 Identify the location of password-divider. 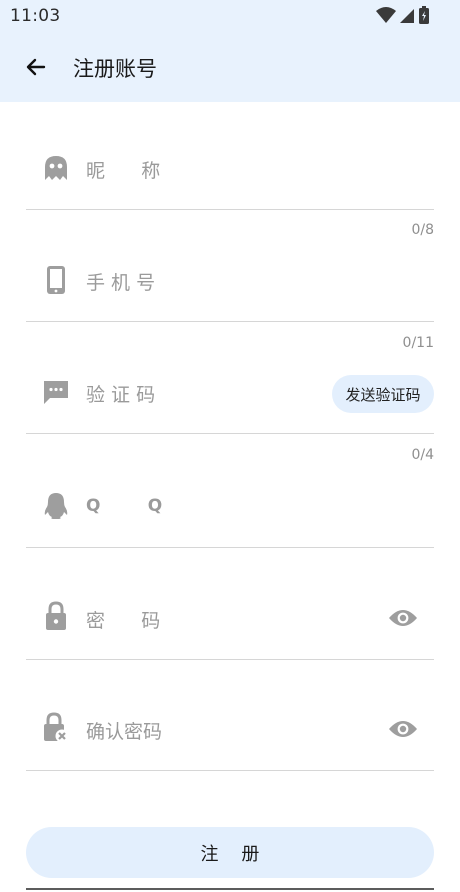
(230, 659).